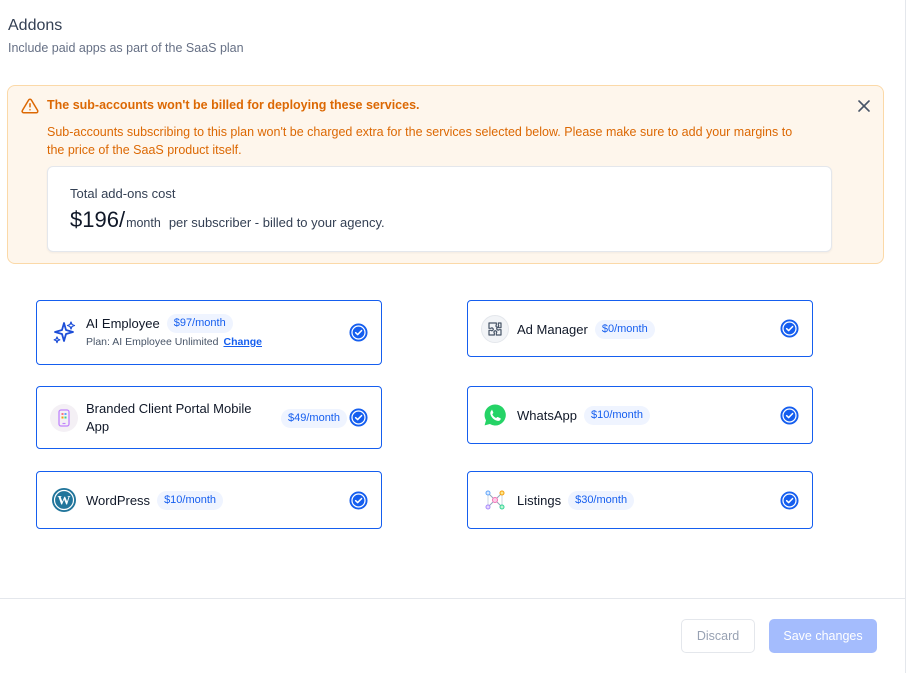 The width and height of the screenshot is (906, 673). Describe the element at coordinates (64, 332) in the screenshot. I see `sparkle-icon` at that location.